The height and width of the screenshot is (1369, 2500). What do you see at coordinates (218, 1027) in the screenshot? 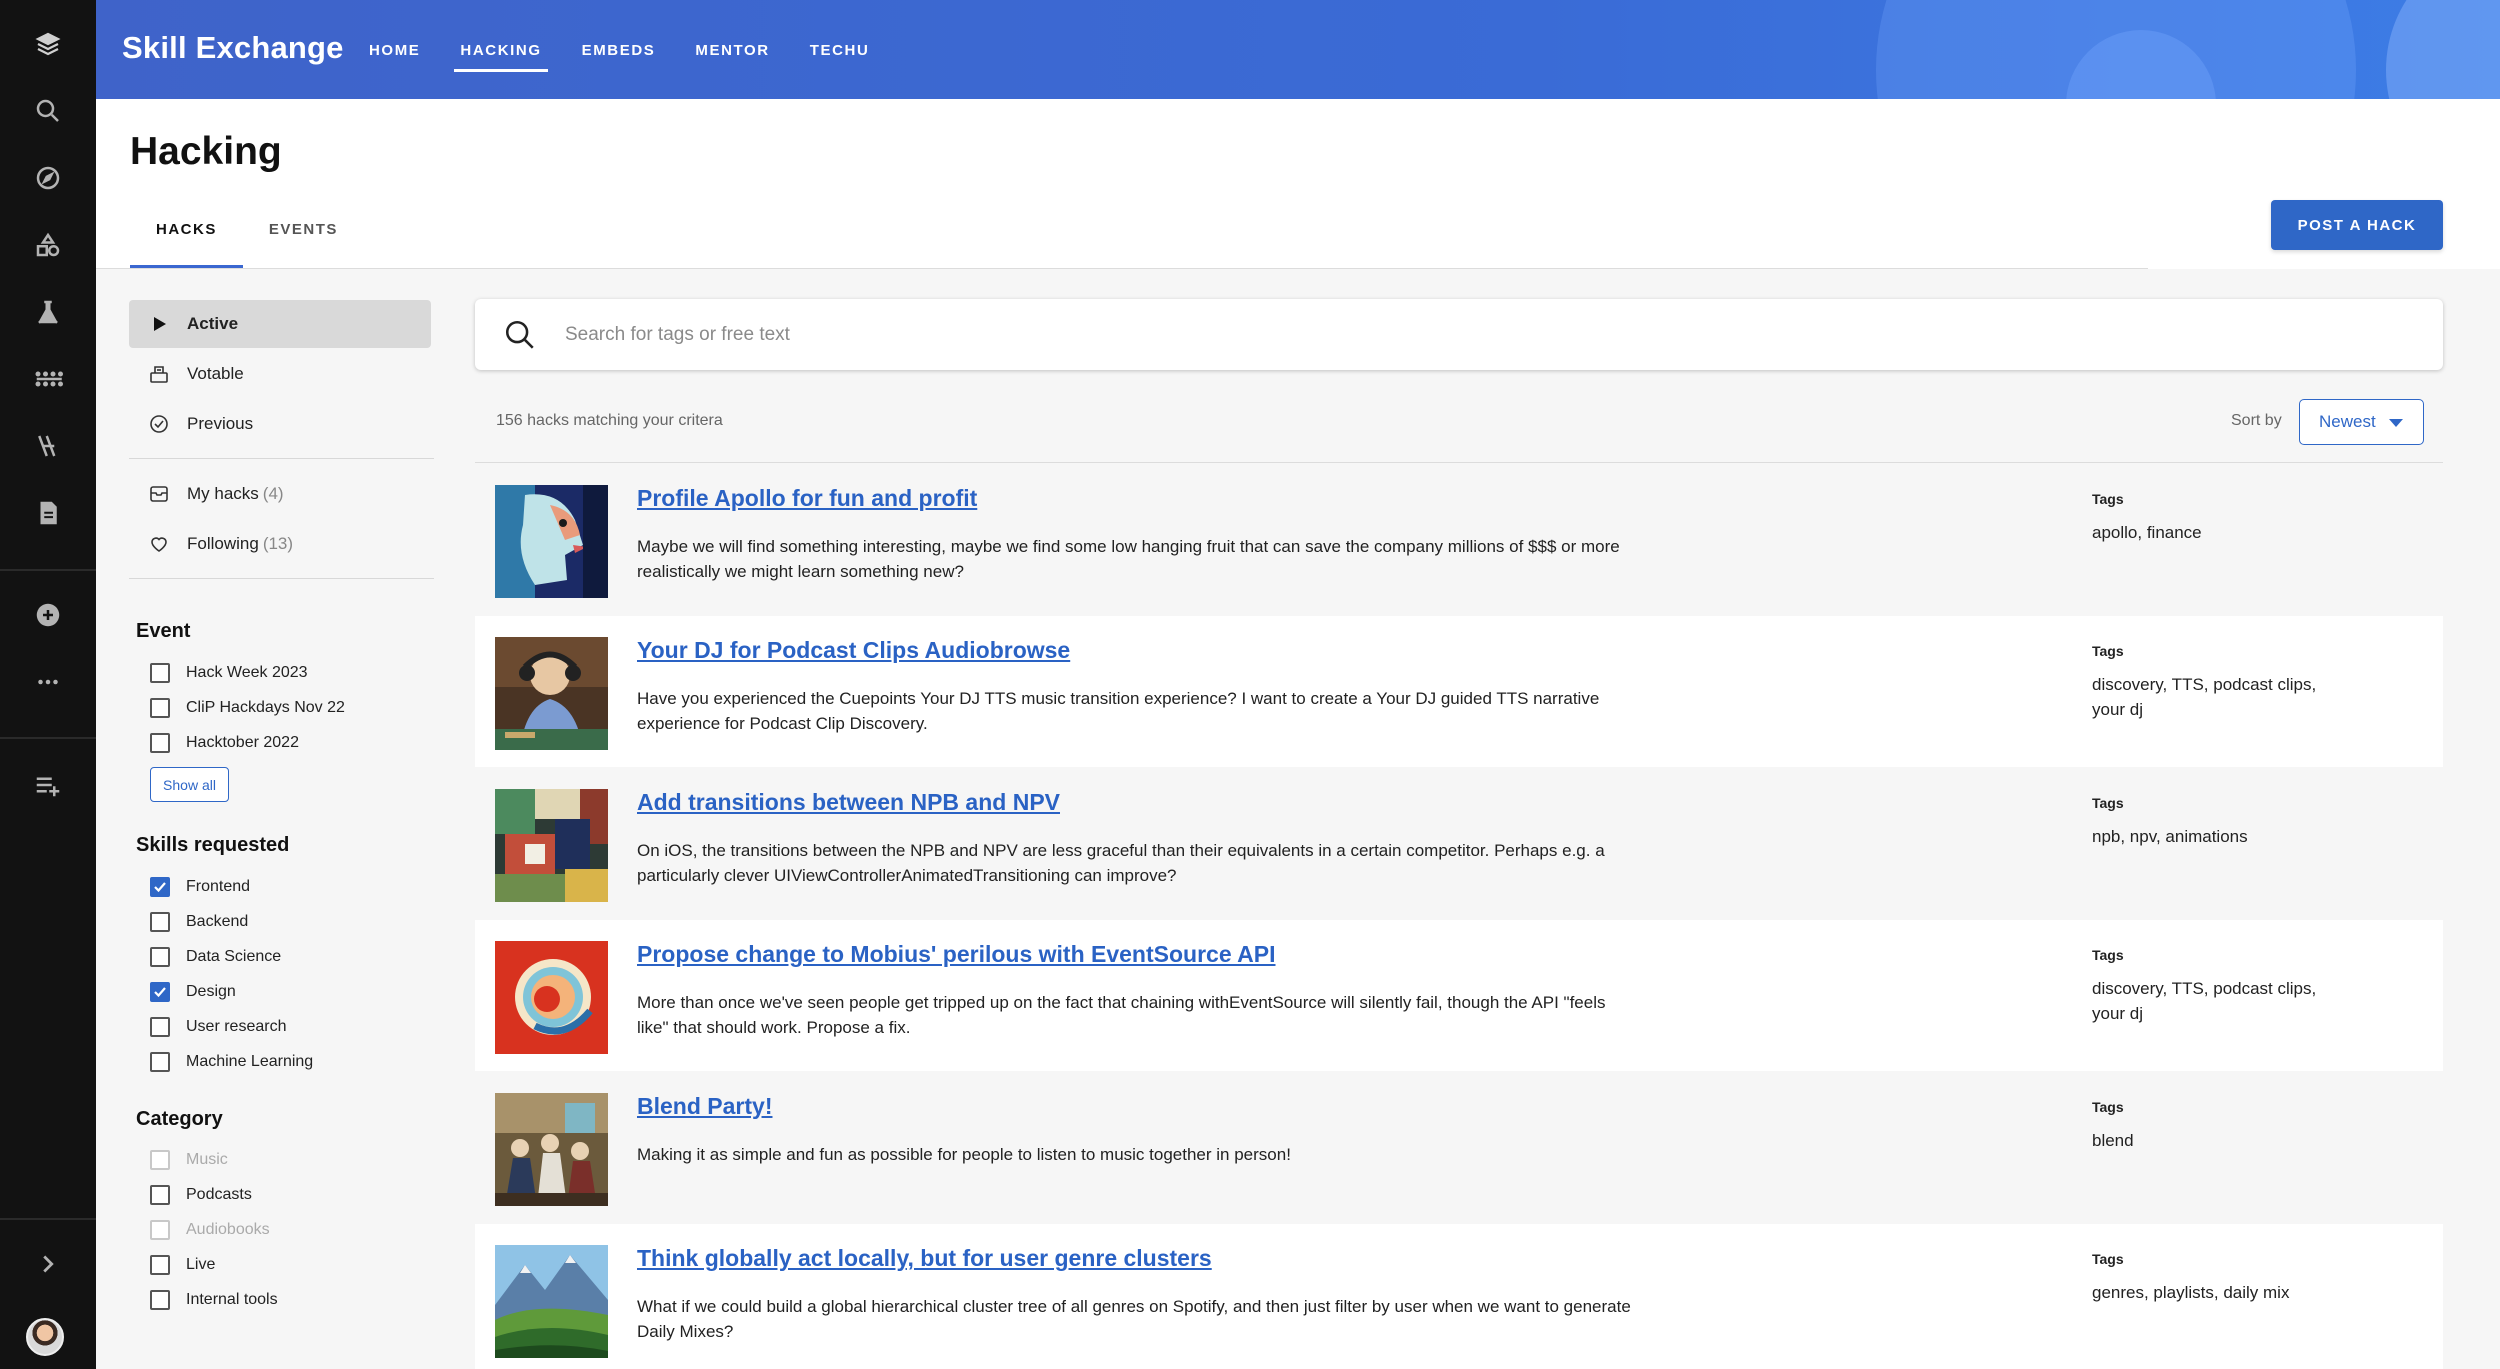
I see `skill-checkbox: User research` at bounding box center [218, 1027].